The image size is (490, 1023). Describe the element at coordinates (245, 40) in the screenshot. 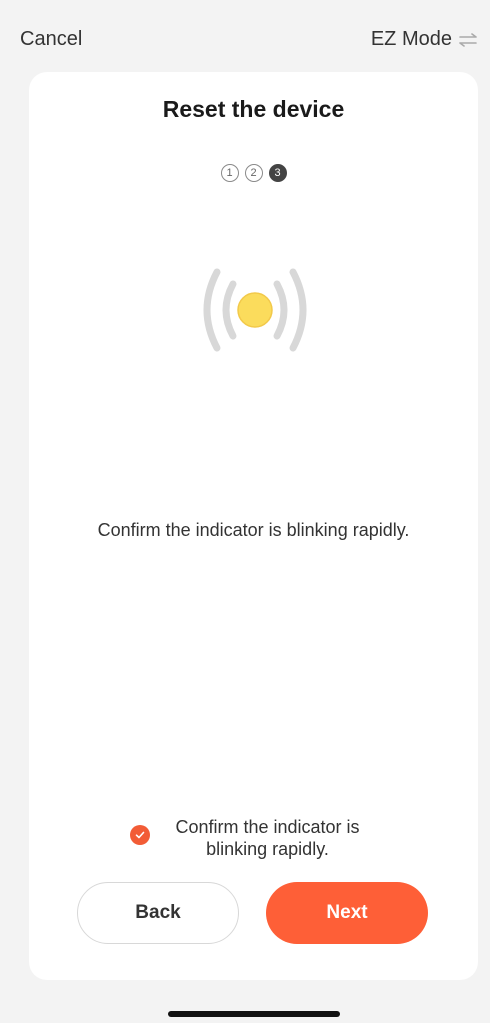

I see `top-bar: Cancel EZ Mode` at that location.